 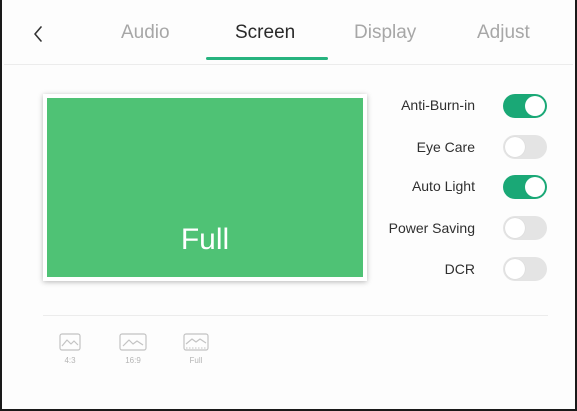 I want to click on section-divider, so click(x=295, y=315).